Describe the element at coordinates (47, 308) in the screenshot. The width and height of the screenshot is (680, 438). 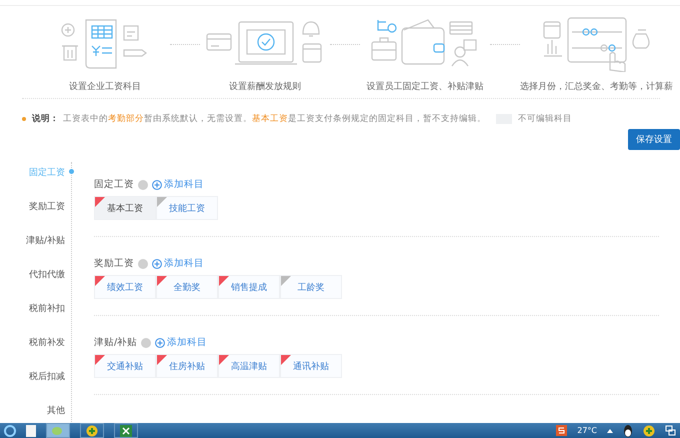
I see `sidebar-item: 税前补扣` at that location.